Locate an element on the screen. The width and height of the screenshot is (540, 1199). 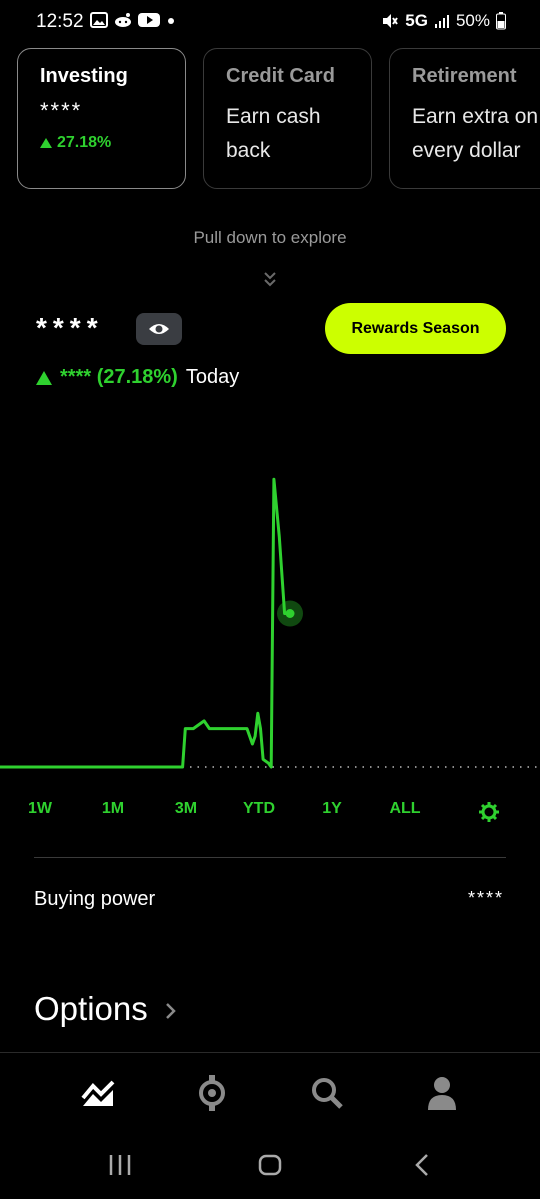
investing-icon is located at coordinates (98, 1093).